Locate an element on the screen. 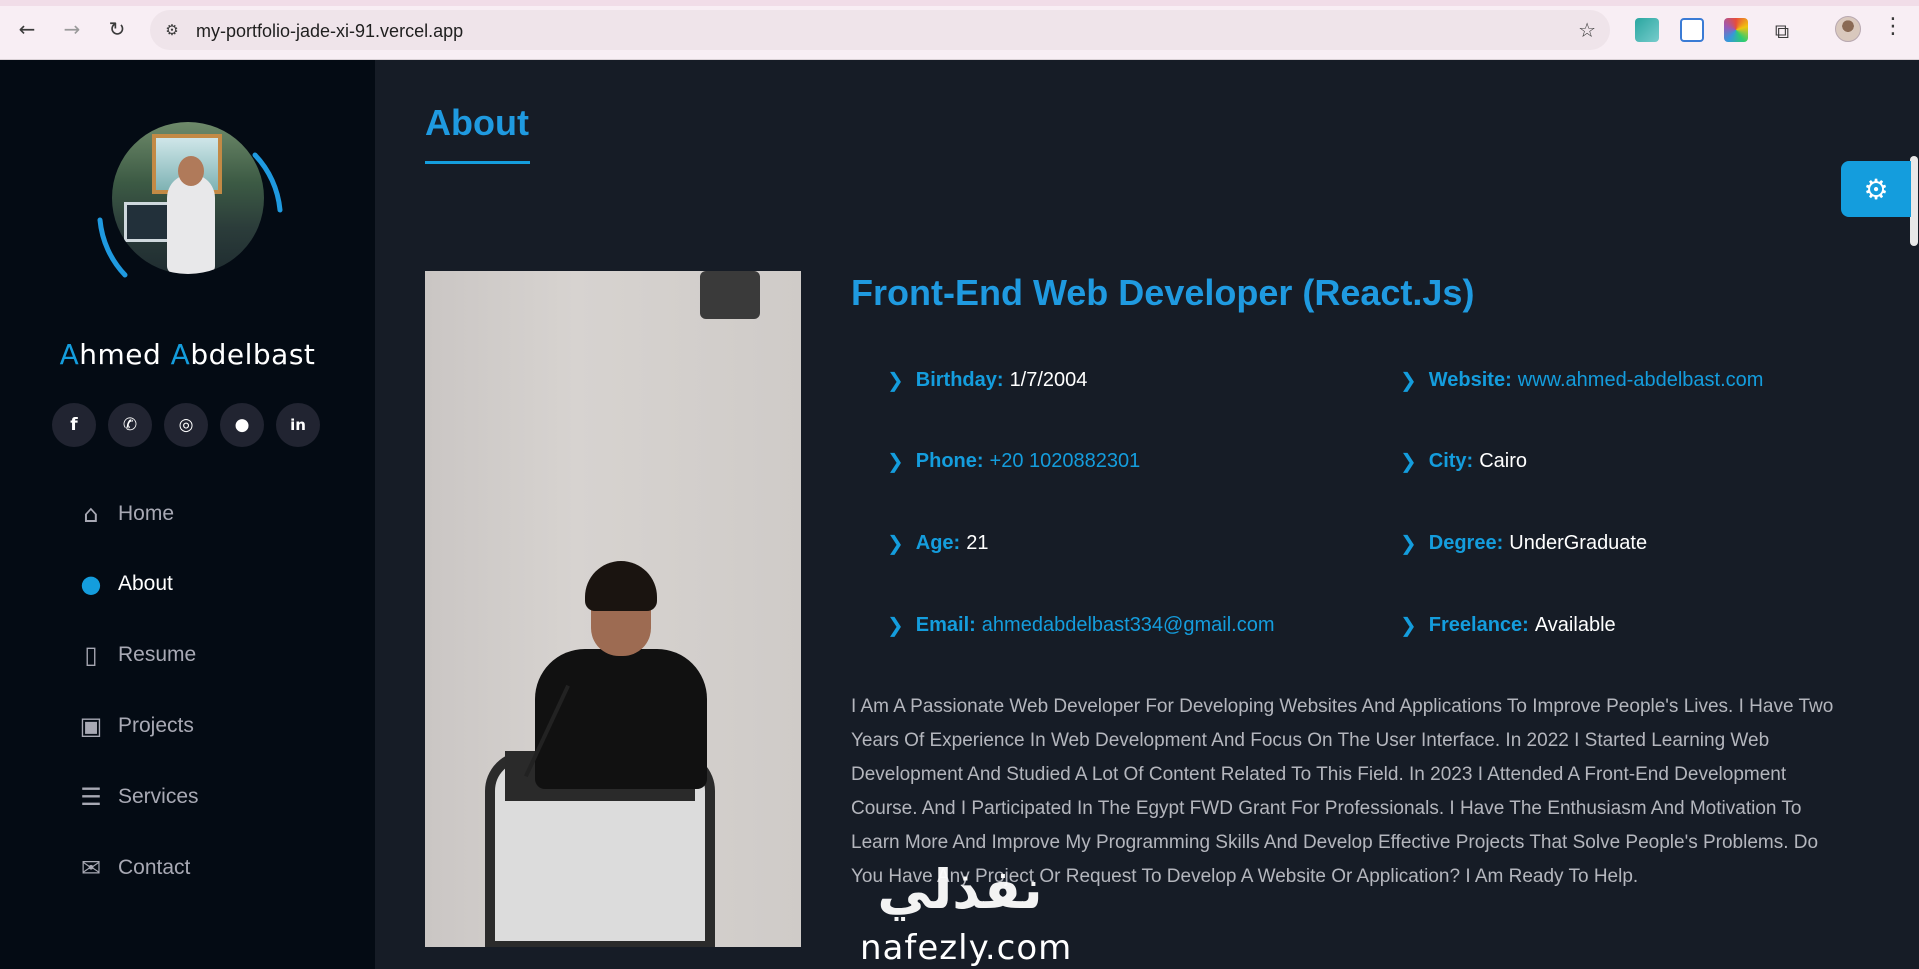 Image resolution: width=1919 pixels, height=969 pixels. instagram-icon: ◎ is located at coordinates (186, 425).